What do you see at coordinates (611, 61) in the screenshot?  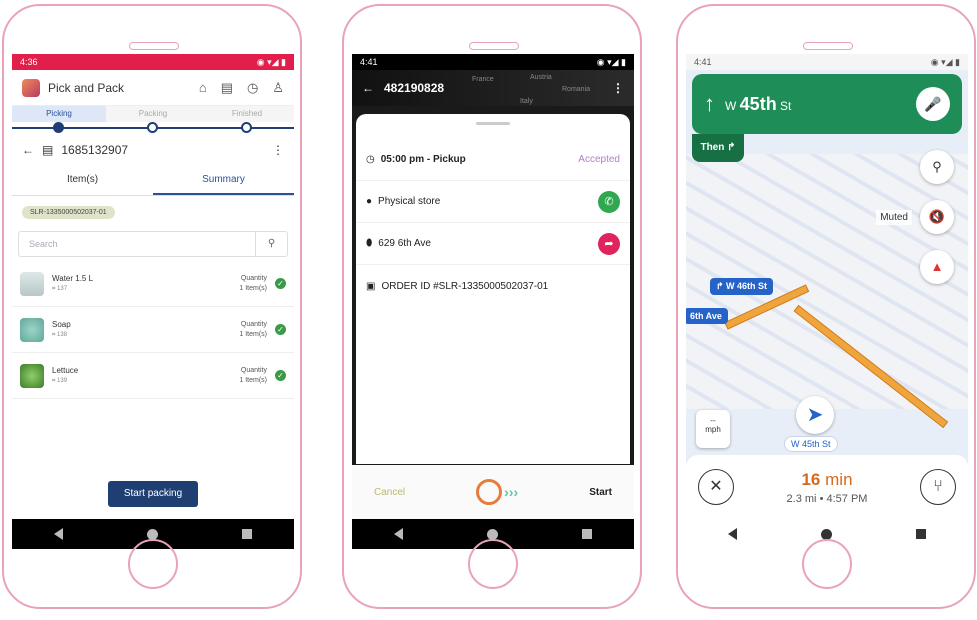 I see `status-icons: ◉ ▾◢ ▮` at bounding box center [611, 61].